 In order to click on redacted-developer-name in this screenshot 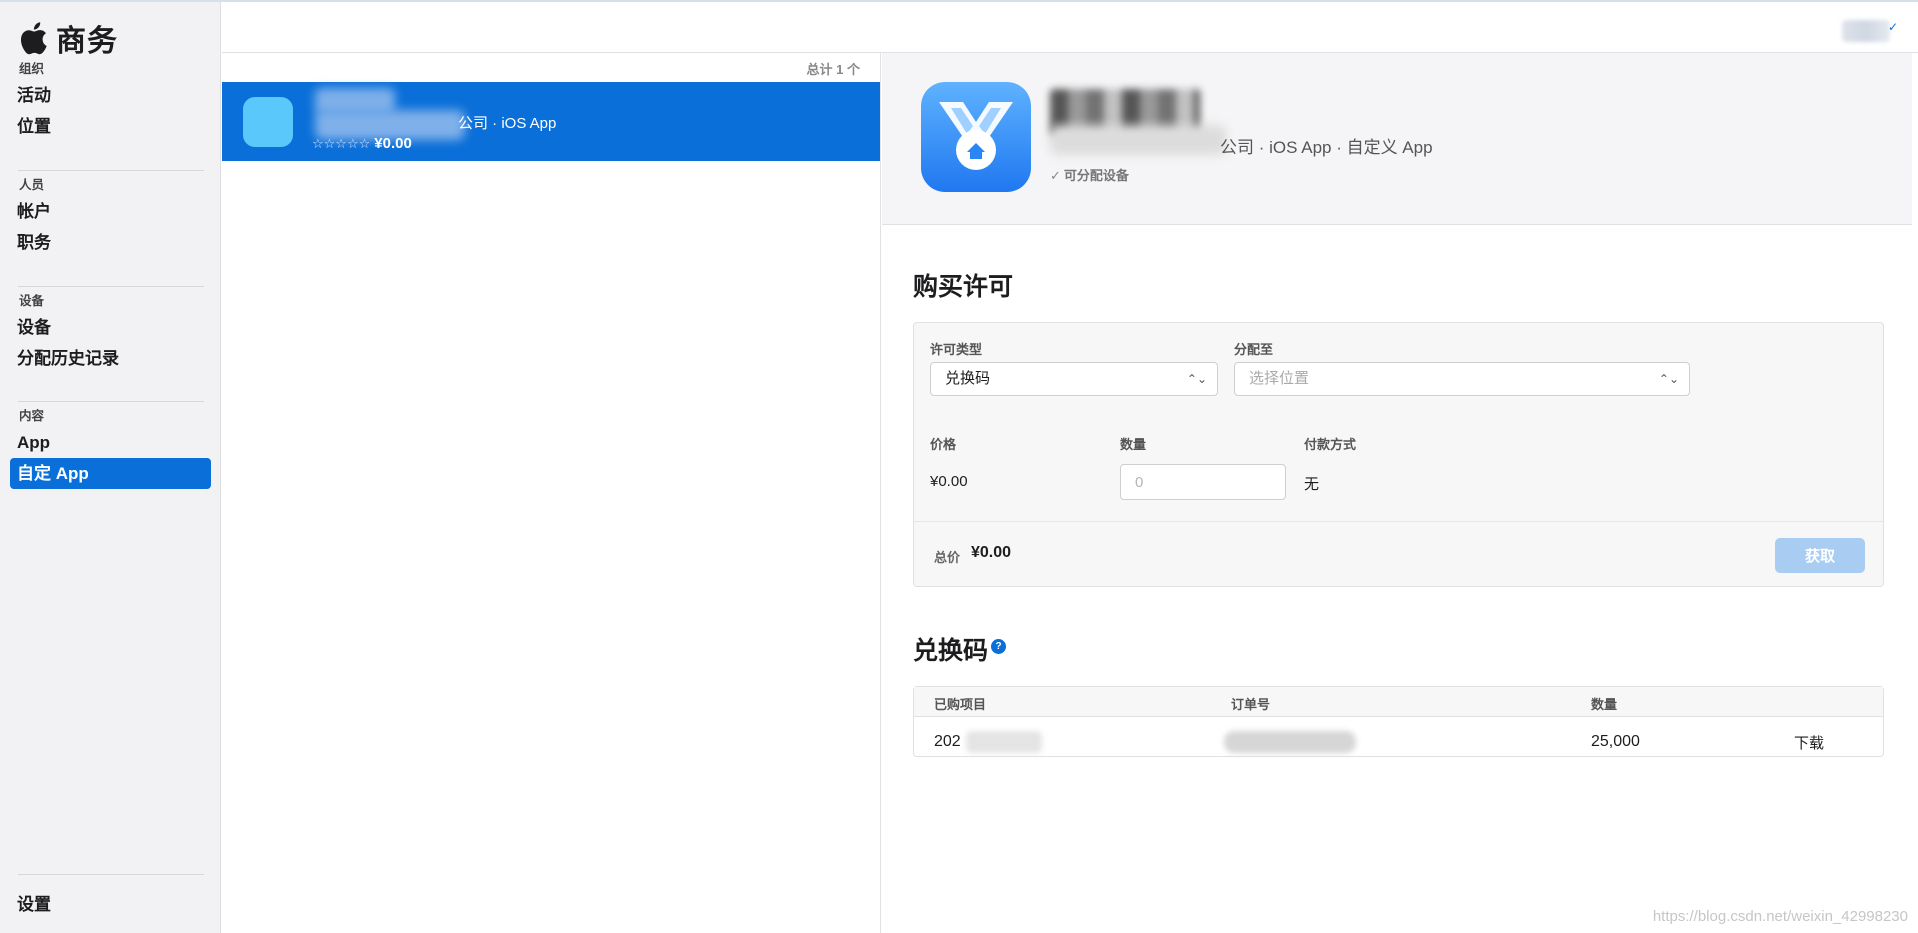, I will do `click(1138, 140)`.